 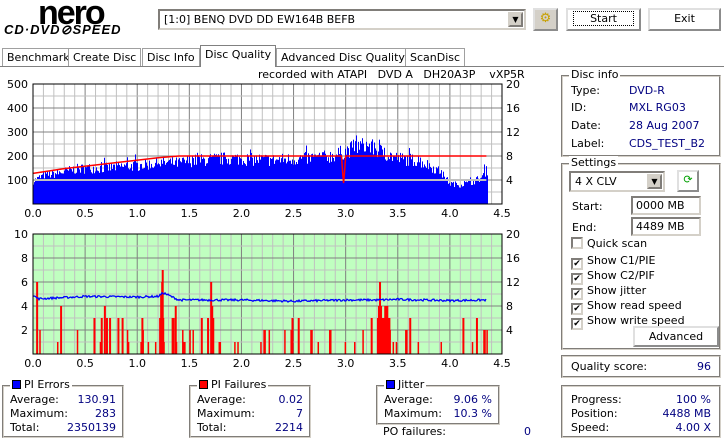 What do you see at coordinates (17, 180) in the screenshot?
I see `y-tick-label: 100` at bounding box center [17, 180].